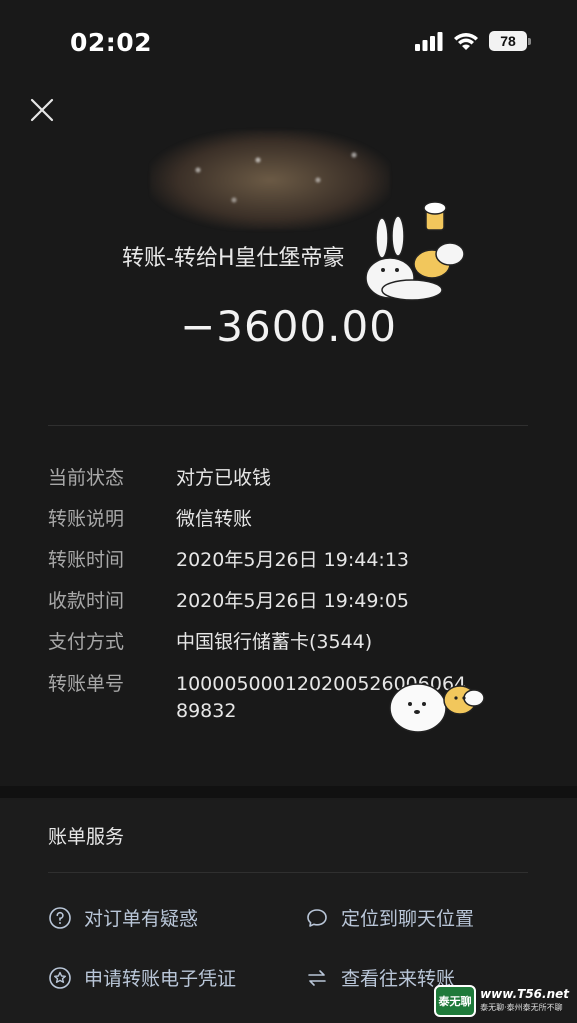  I want to click on avatar-redacted, so click(270, 180).